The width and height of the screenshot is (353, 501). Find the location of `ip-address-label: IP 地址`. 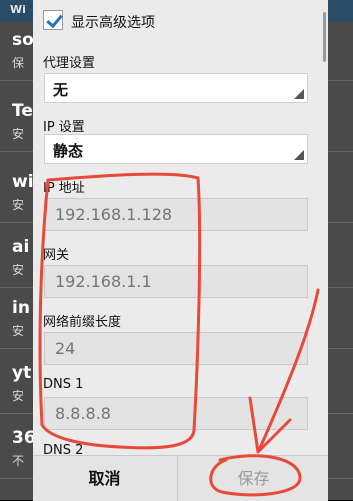

ip-address-label: IP 地址 is located at coordinates (64, 188).